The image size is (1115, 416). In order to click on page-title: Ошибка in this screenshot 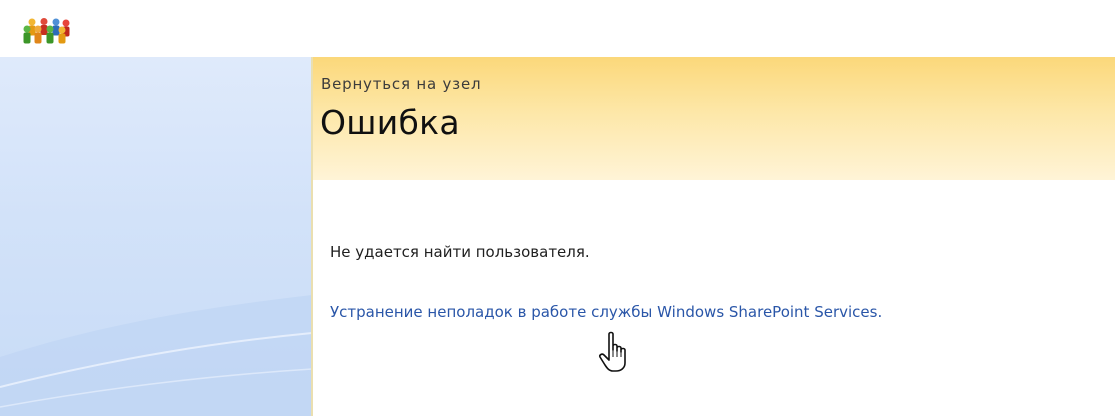, I will do `click(390, 122)`.